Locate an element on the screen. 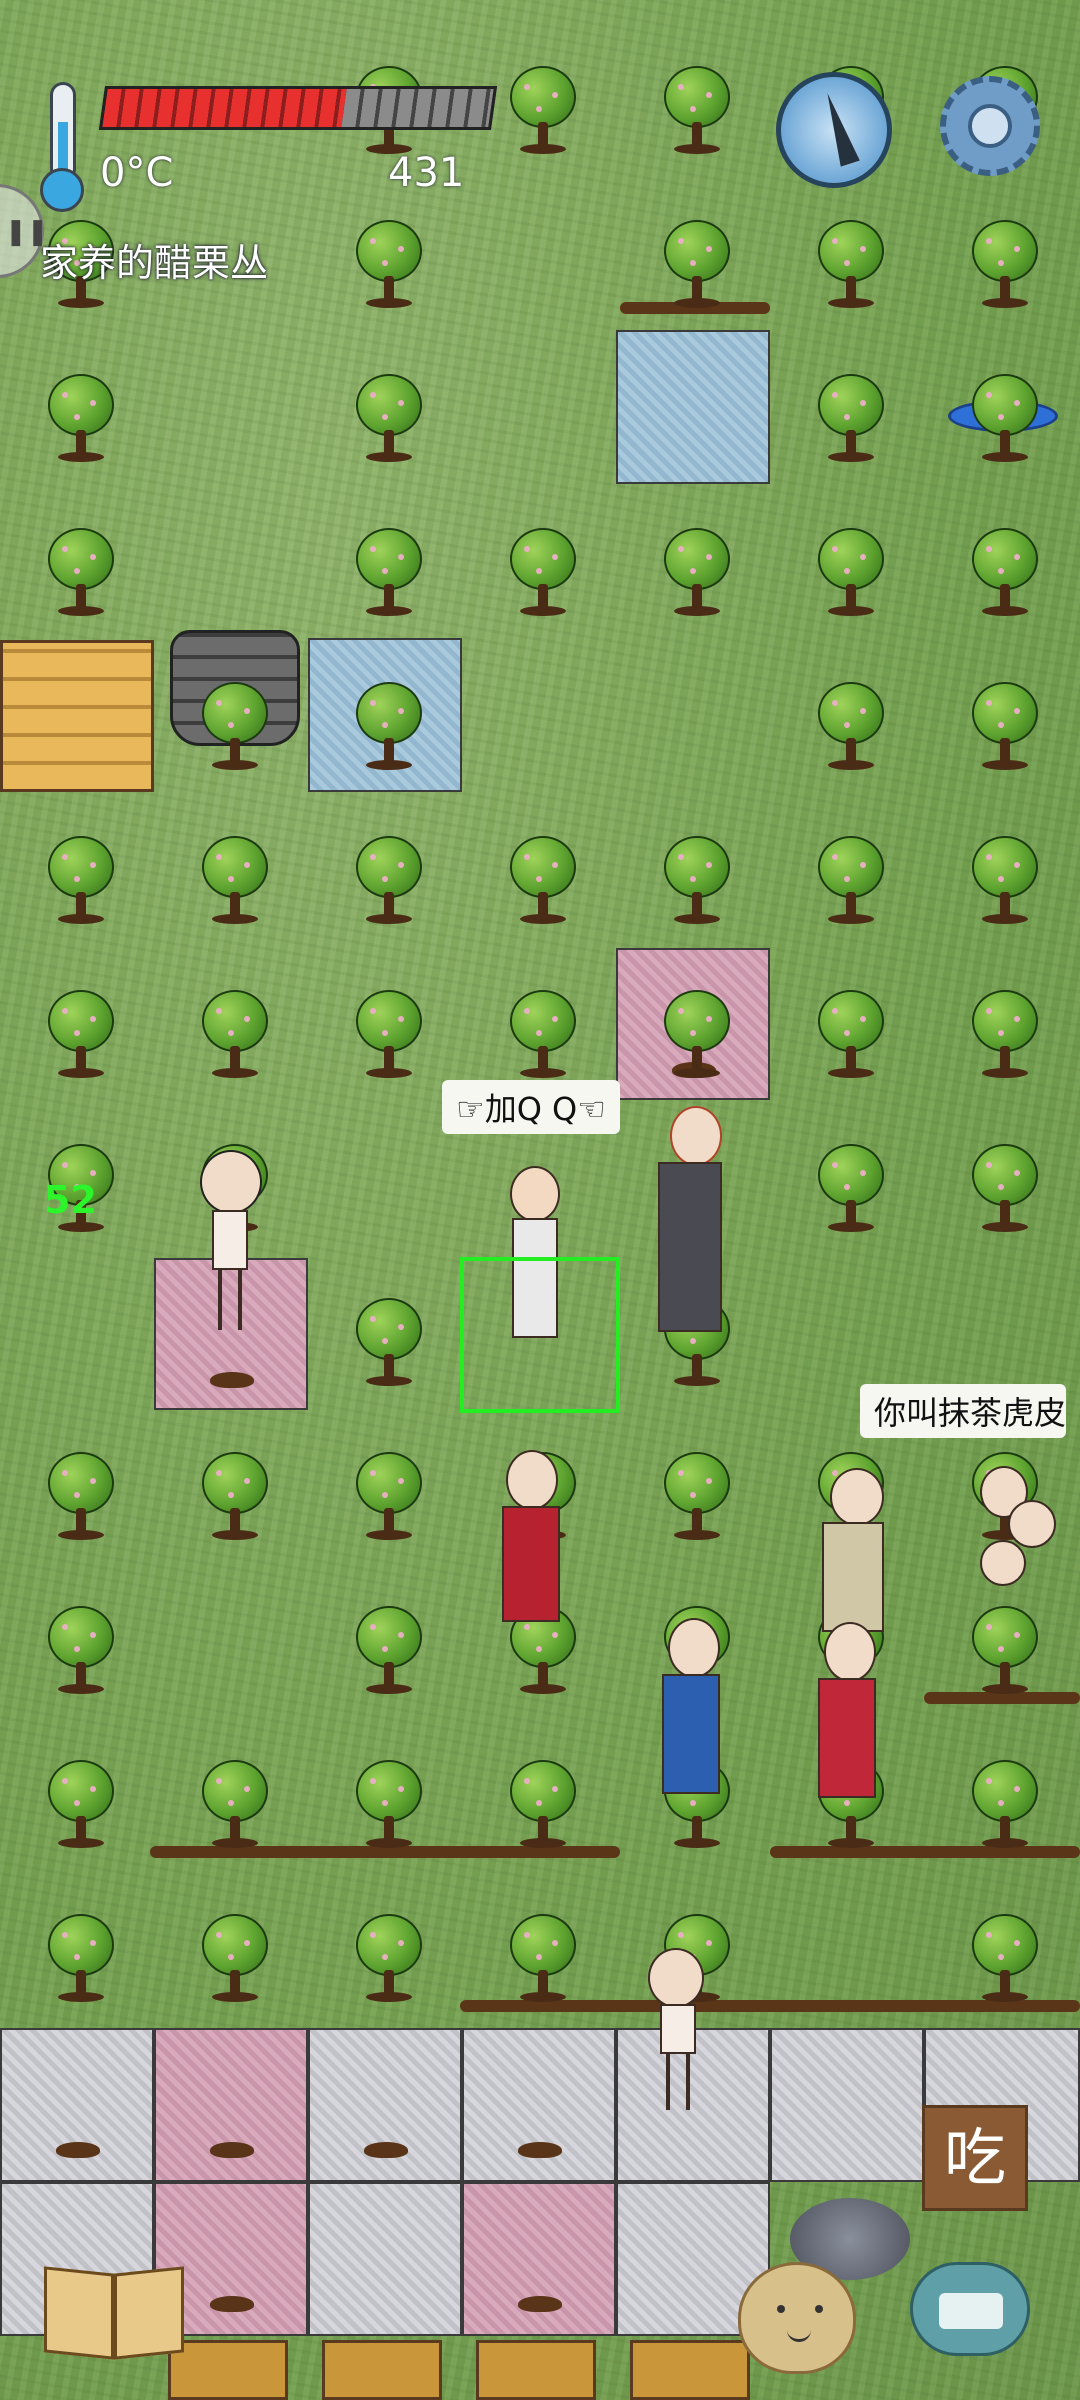 The image size is (1080, 2400). hovered-object-label: 家养的醋栗丛 is located at coordinates (154, 263).